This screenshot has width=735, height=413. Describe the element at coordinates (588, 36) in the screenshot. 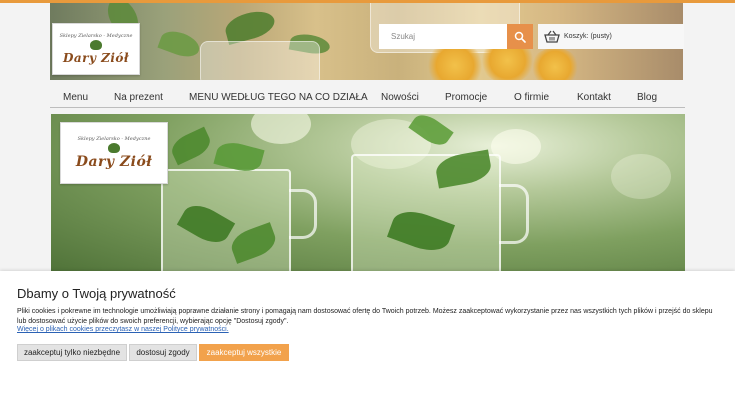

I see `cart-label: Koszyk: (pusty)` at that location.